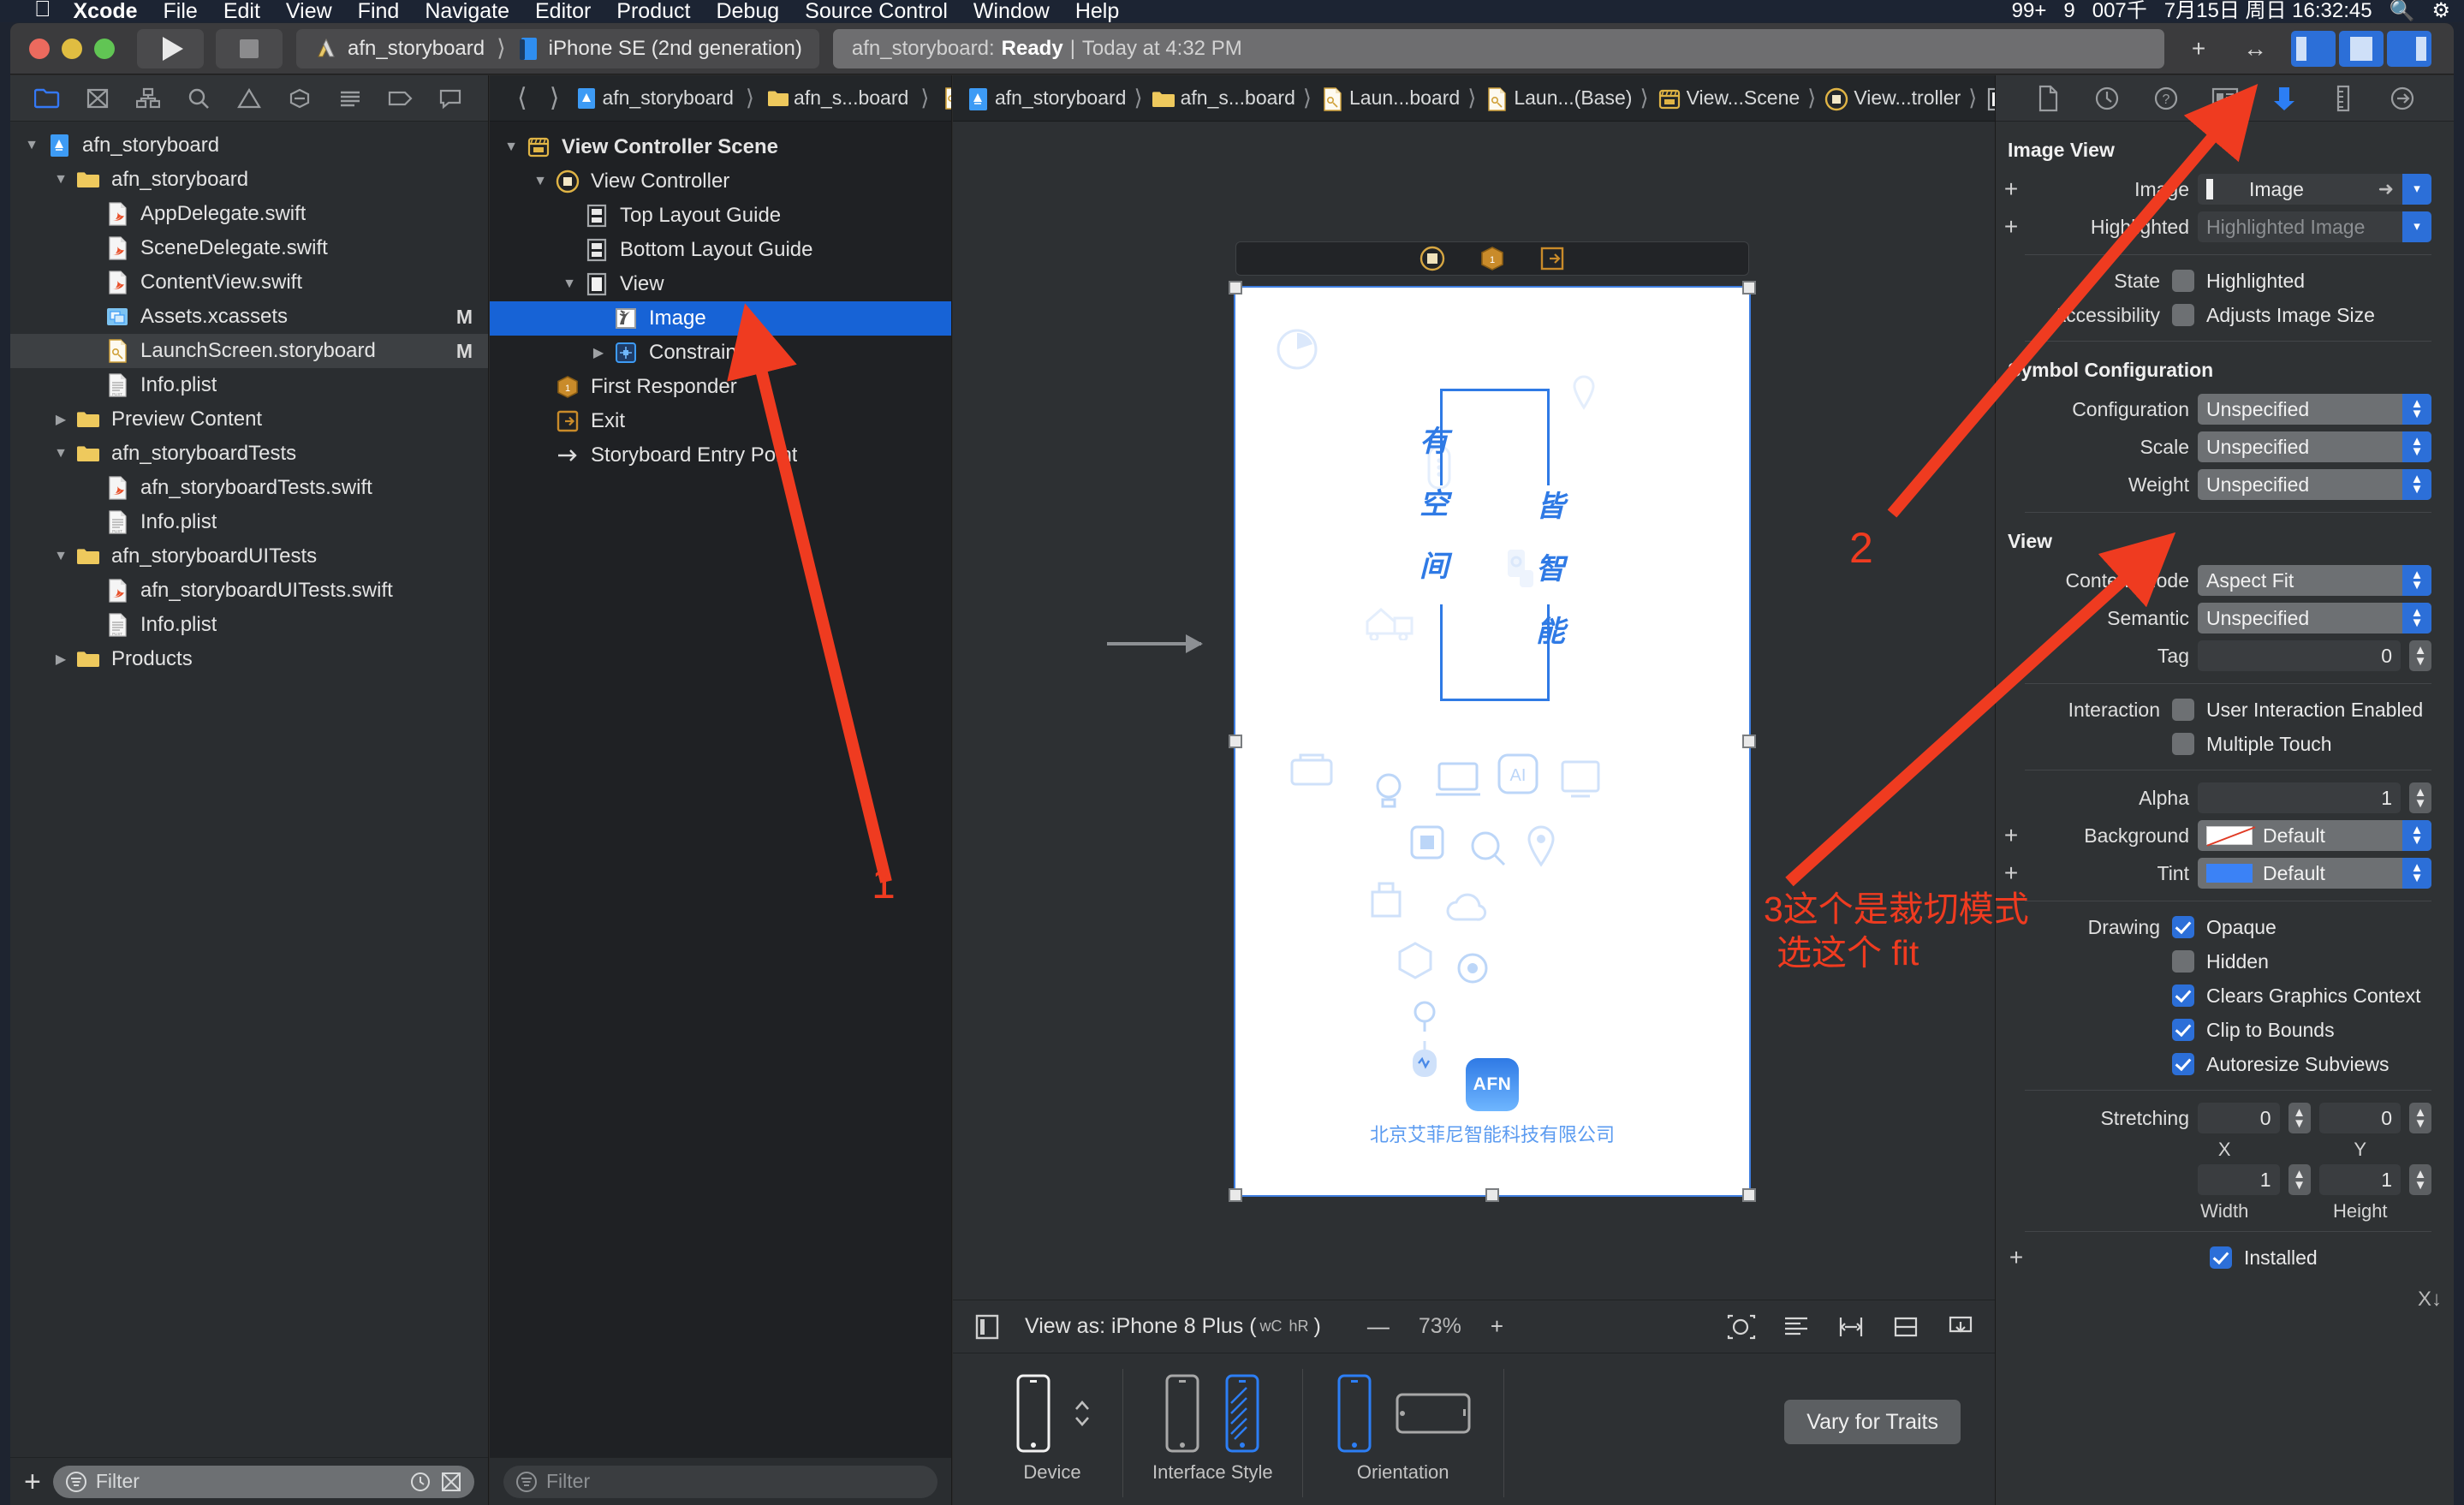 This screenshot has height=1505, width=2464. Describe the element at coordinates (451, 1482) in the screenshot. I see `scm-filter-icon` at that location.